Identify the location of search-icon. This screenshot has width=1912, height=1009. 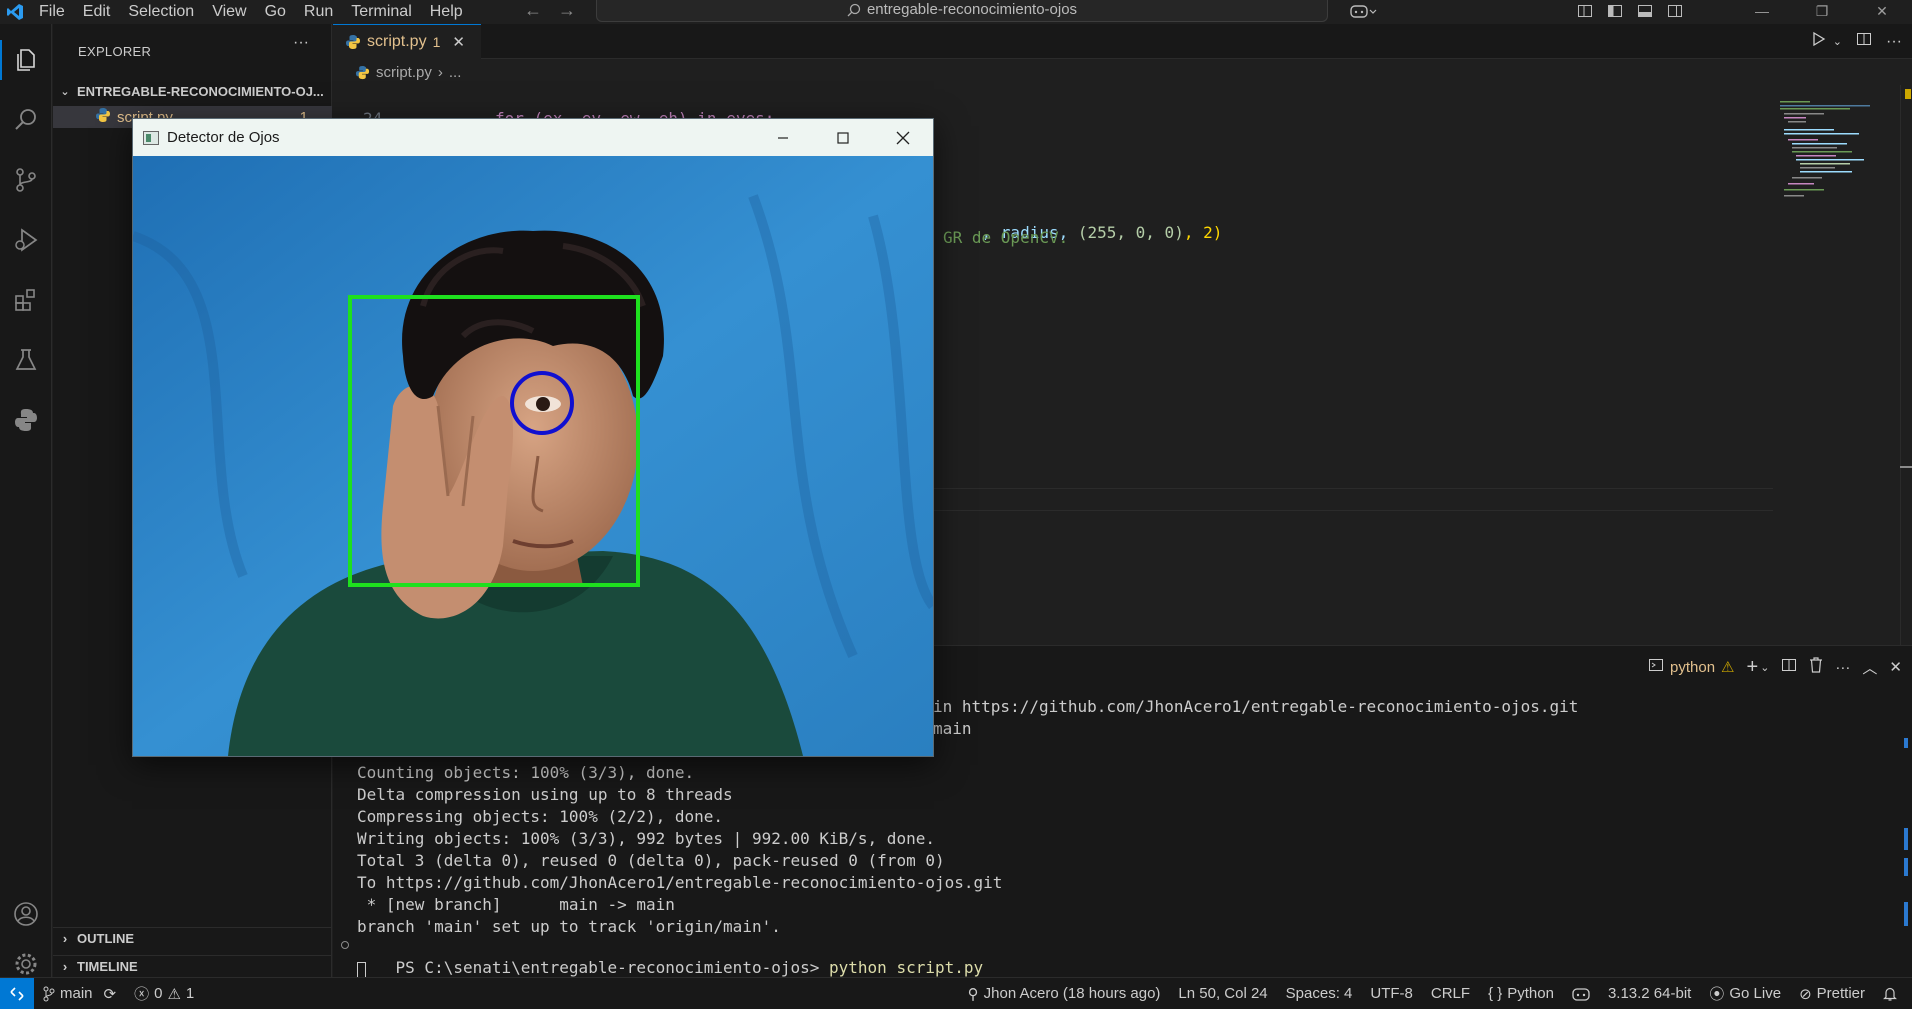
(26, 120).